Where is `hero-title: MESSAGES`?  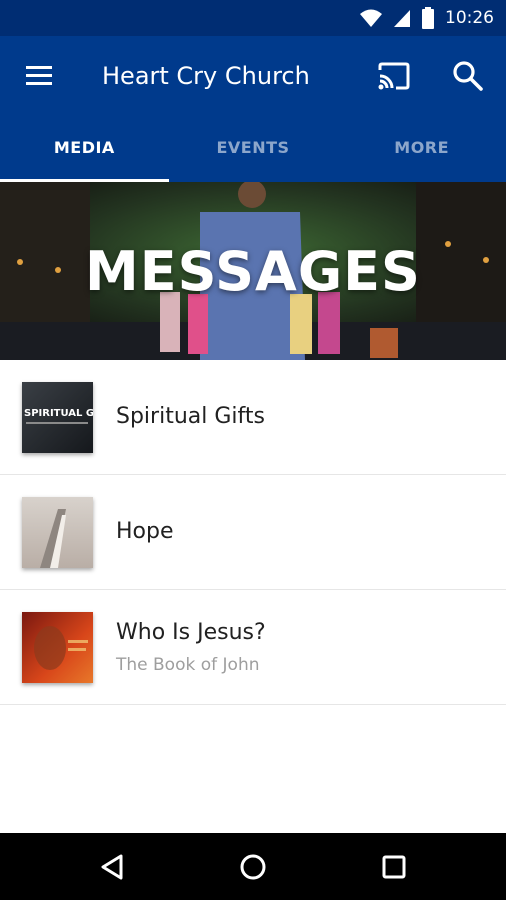
hero-title: MESSAGES is located at coordinates (253, 271).